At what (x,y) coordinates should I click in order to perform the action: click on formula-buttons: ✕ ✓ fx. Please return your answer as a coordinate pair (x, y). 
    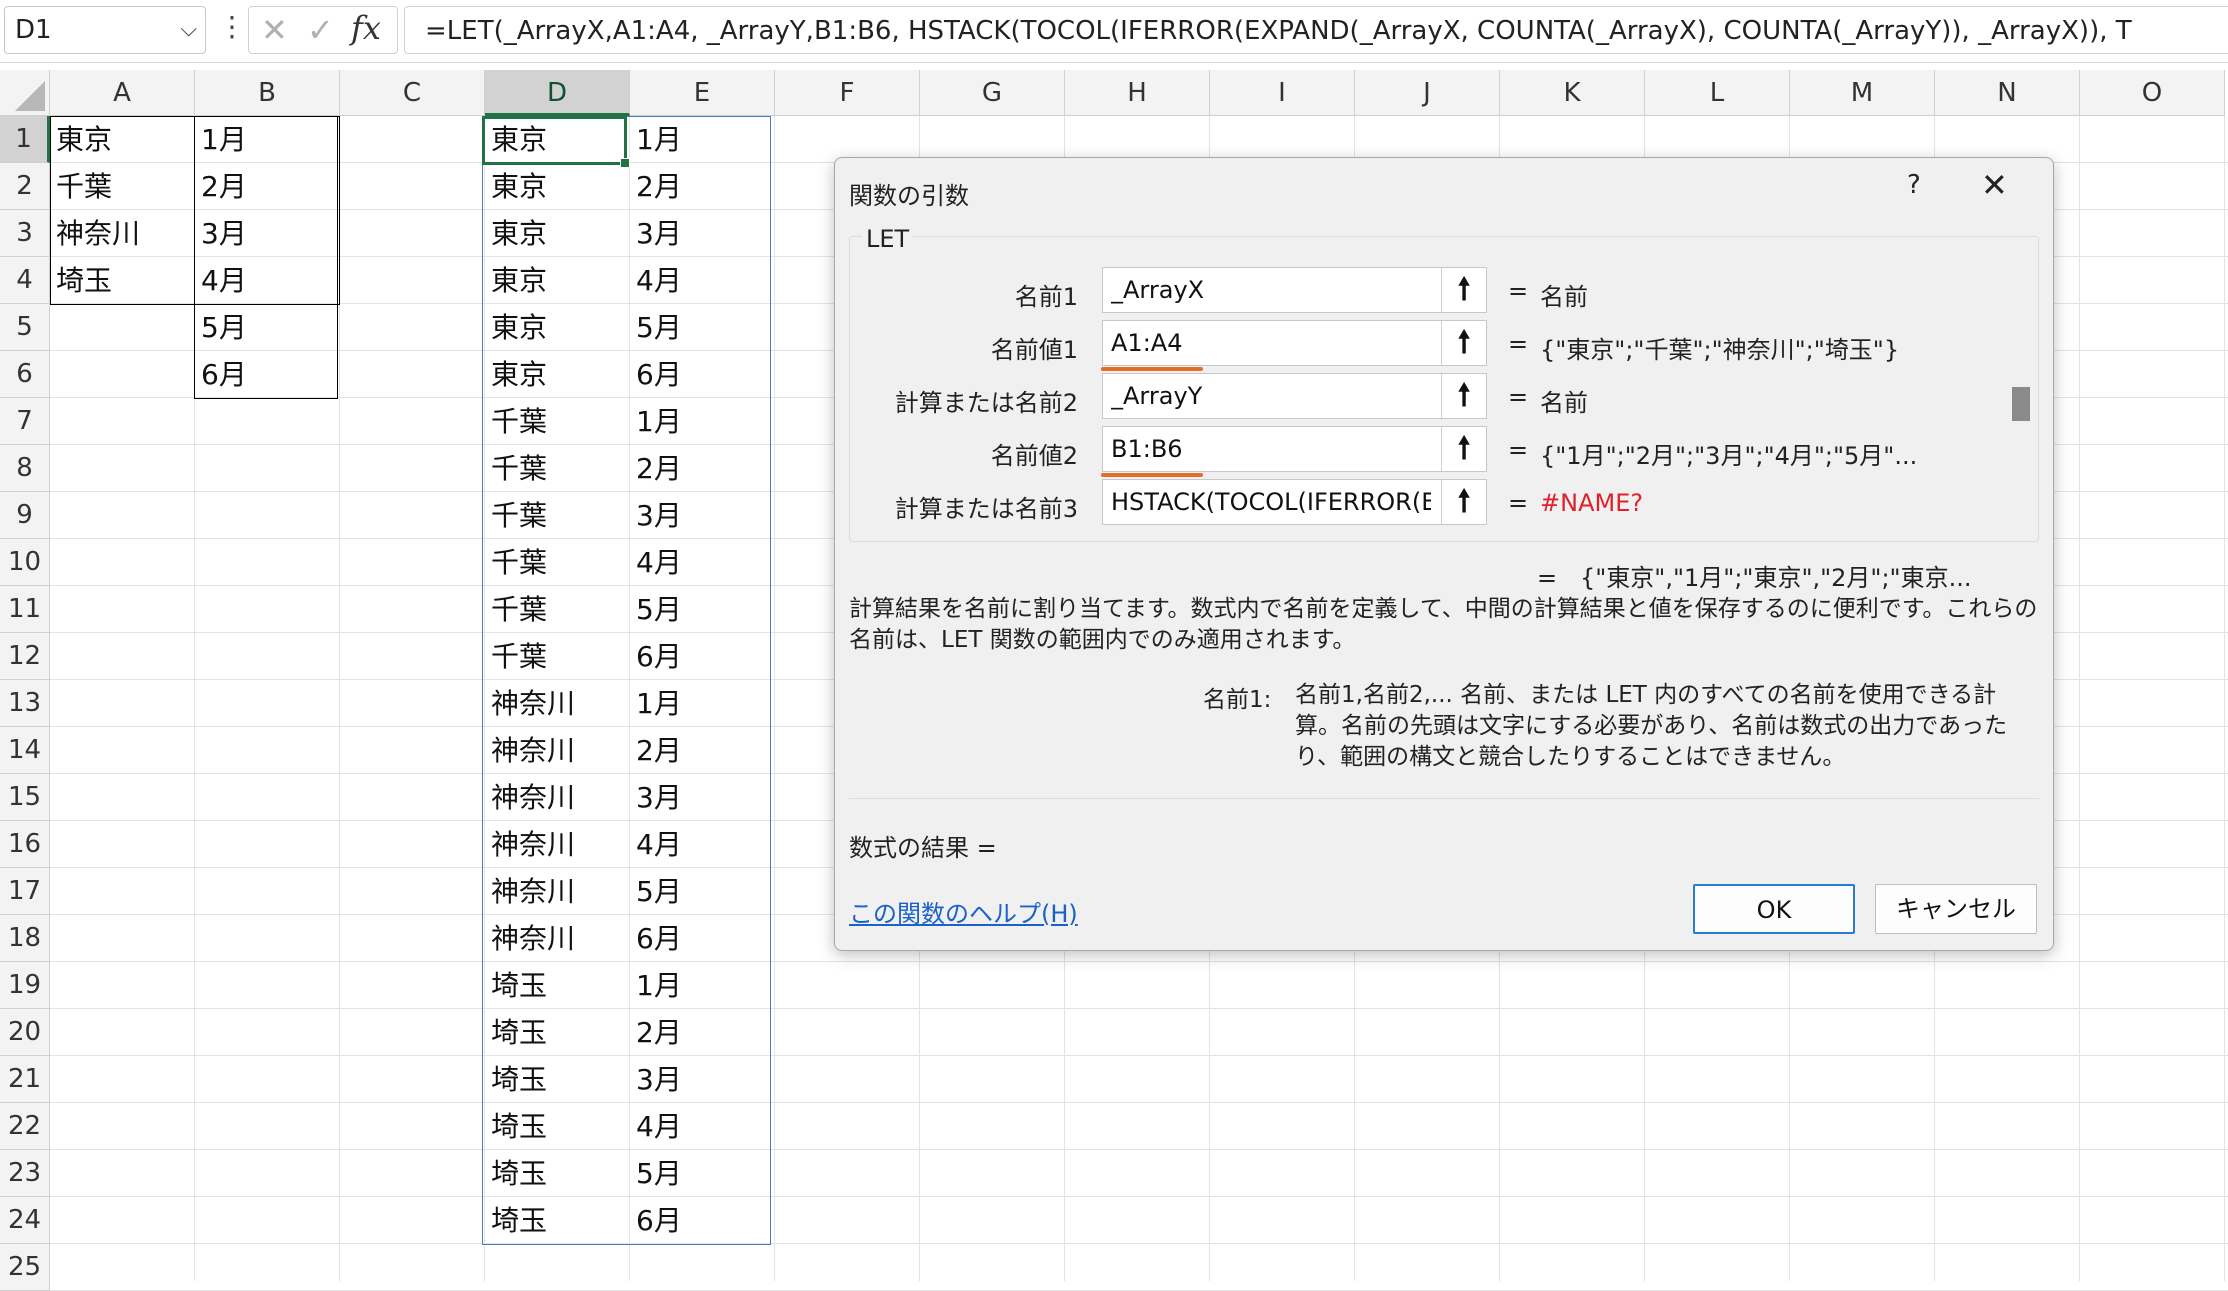
    Looking at the image, I should click on (323, 30).